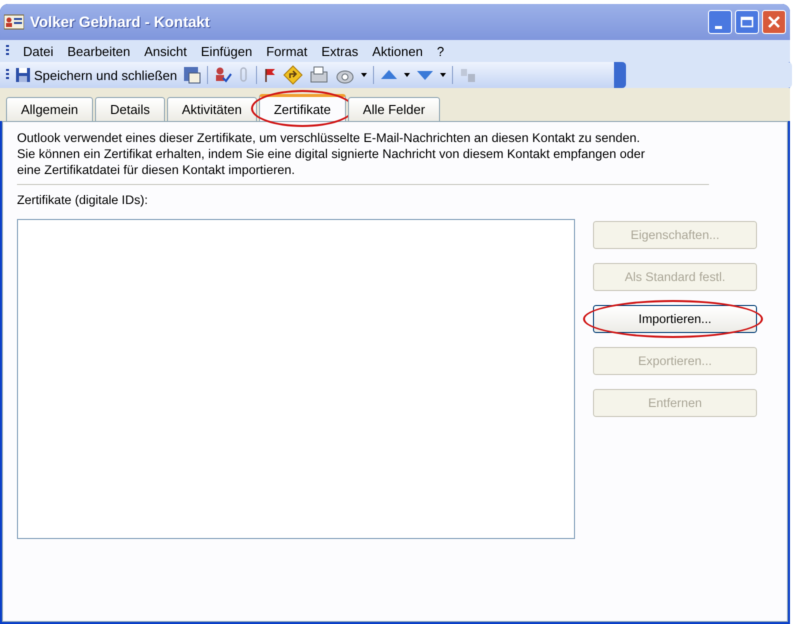 The width and height of the screenshot is (797, 624). What do you see at coordinates (7, 51) in the screenshot?
I see `menu-grip-icon` at bounding box center [7, 51].